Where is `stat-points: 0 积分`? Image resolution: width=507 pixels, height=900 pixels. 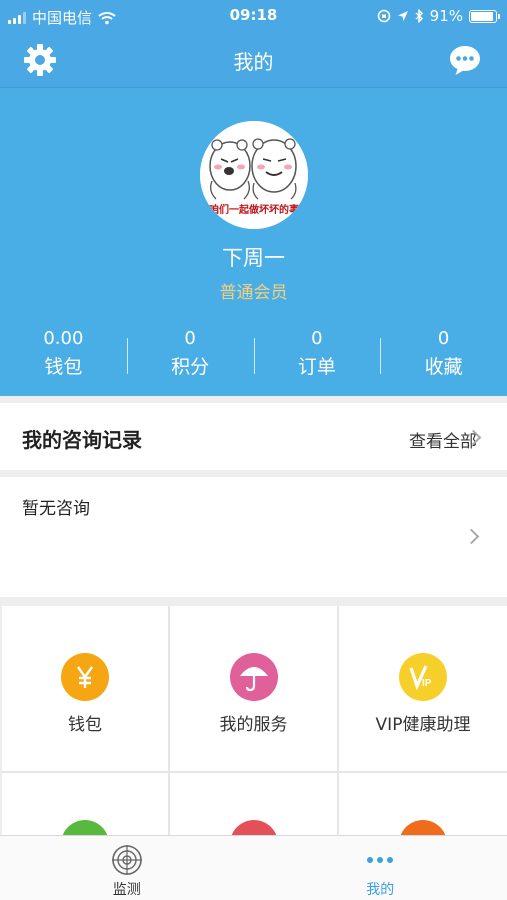 stat-points: 0 积分 is located at coordinates (190, 354).